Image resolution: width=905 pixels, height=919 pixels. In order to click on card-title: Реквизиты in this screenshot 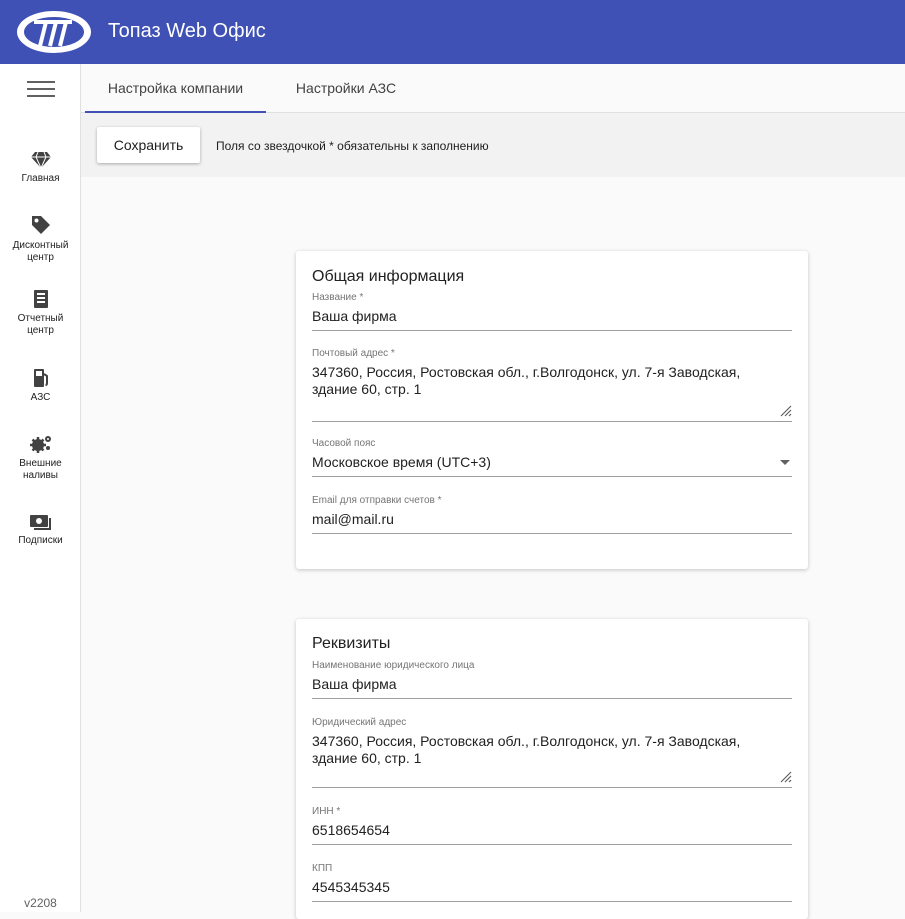, I will do `click(351, 643)`.